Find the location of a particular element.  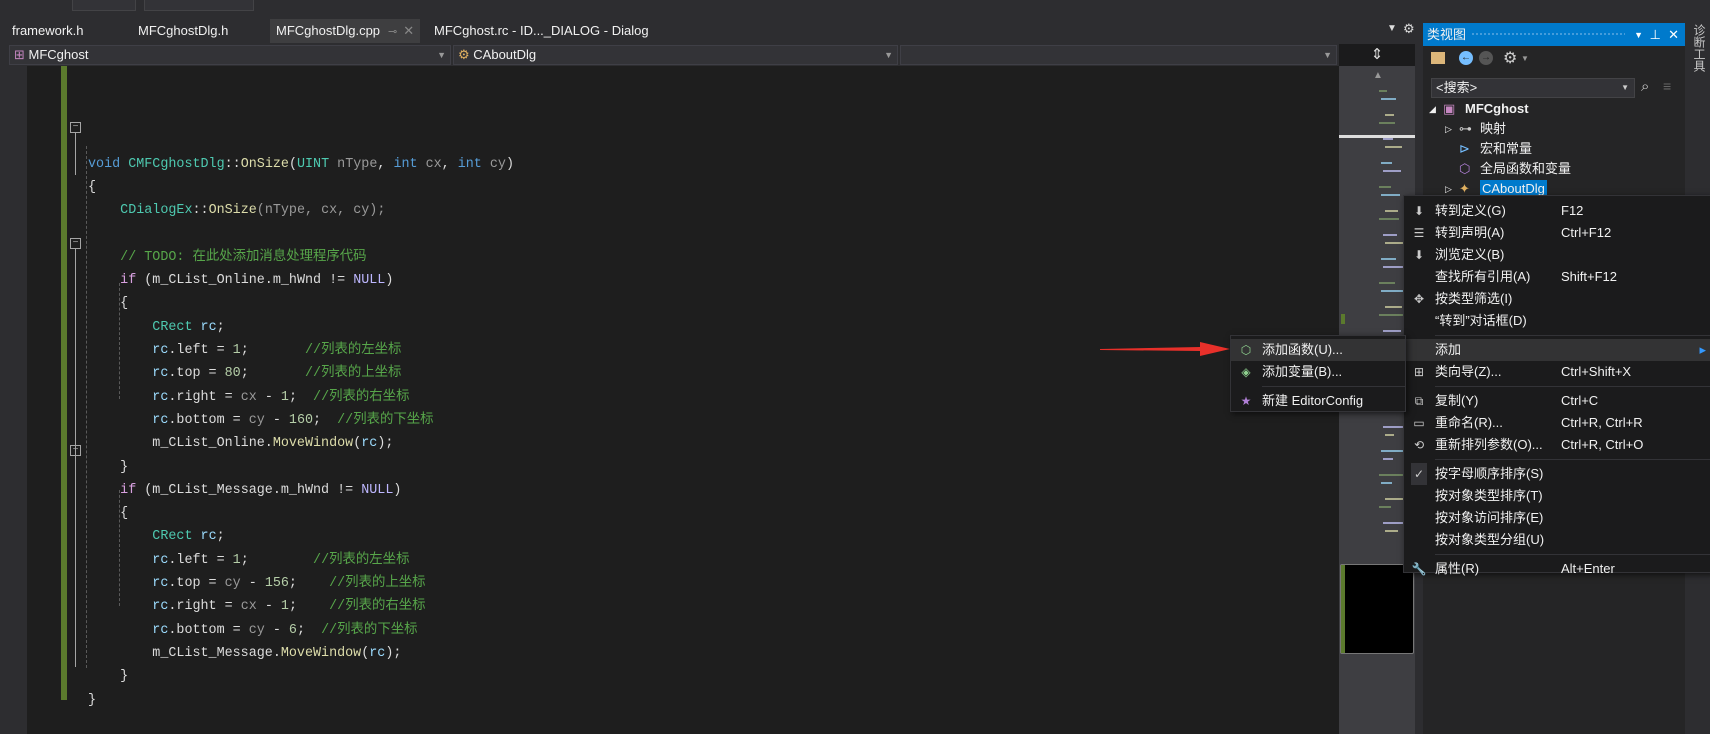

menu-item: “转到”对话框(D) is located at coordinates (1557, 321).